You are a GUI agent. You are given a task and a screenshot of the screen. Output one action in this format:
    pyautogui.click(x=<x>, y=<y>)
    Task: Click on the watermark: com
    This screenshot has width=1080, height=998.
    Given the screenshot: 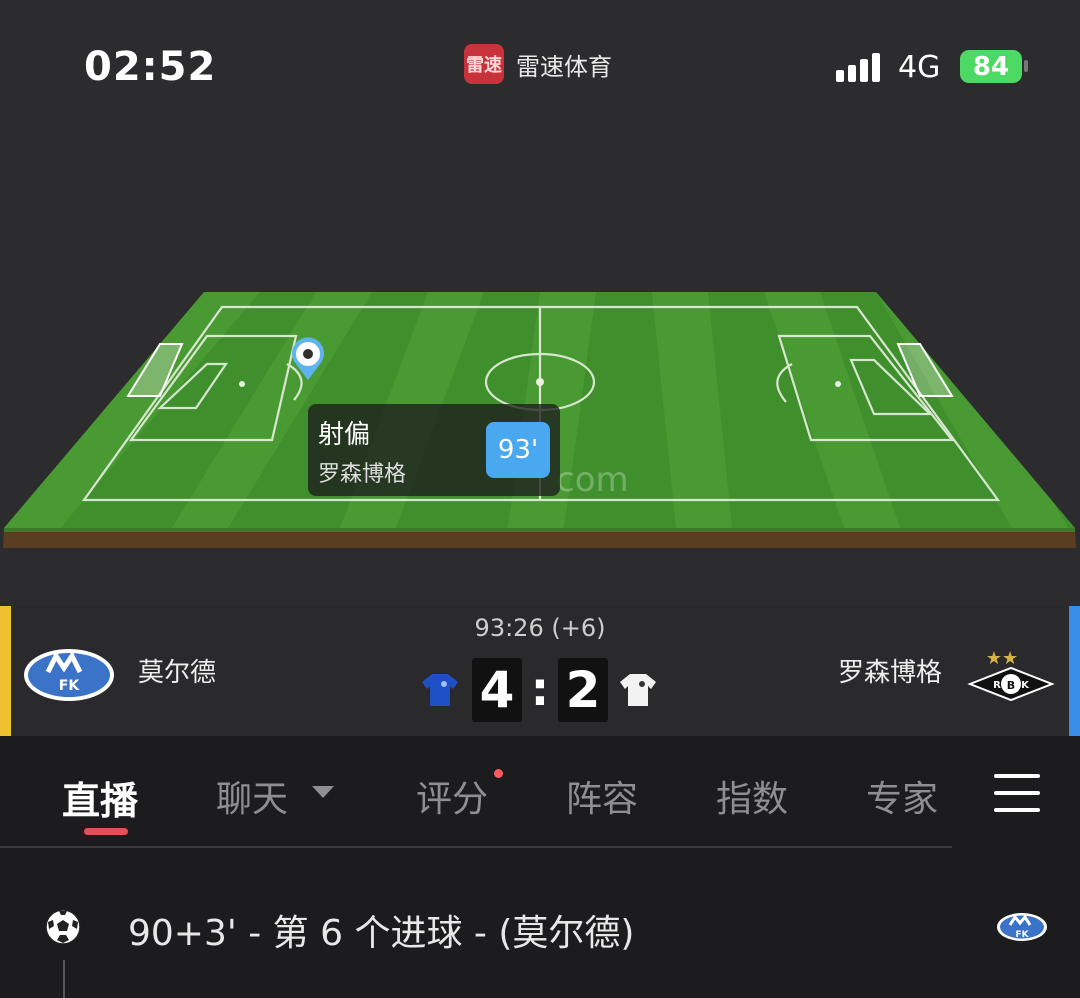 What is the action you would take?
    pyautogui.click(x=592, y=480)
    